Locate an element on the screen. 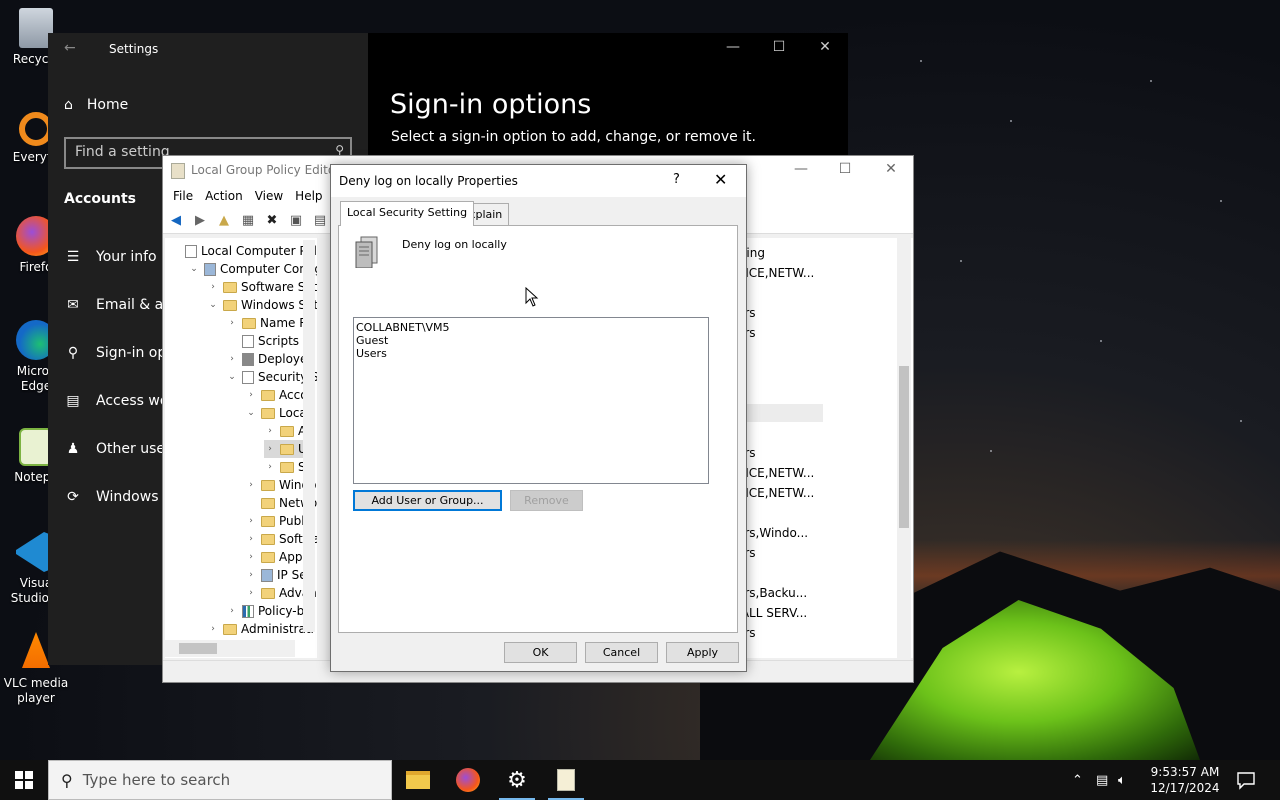  tree-item: ⌄ Local is located at coordinates (277, 413).